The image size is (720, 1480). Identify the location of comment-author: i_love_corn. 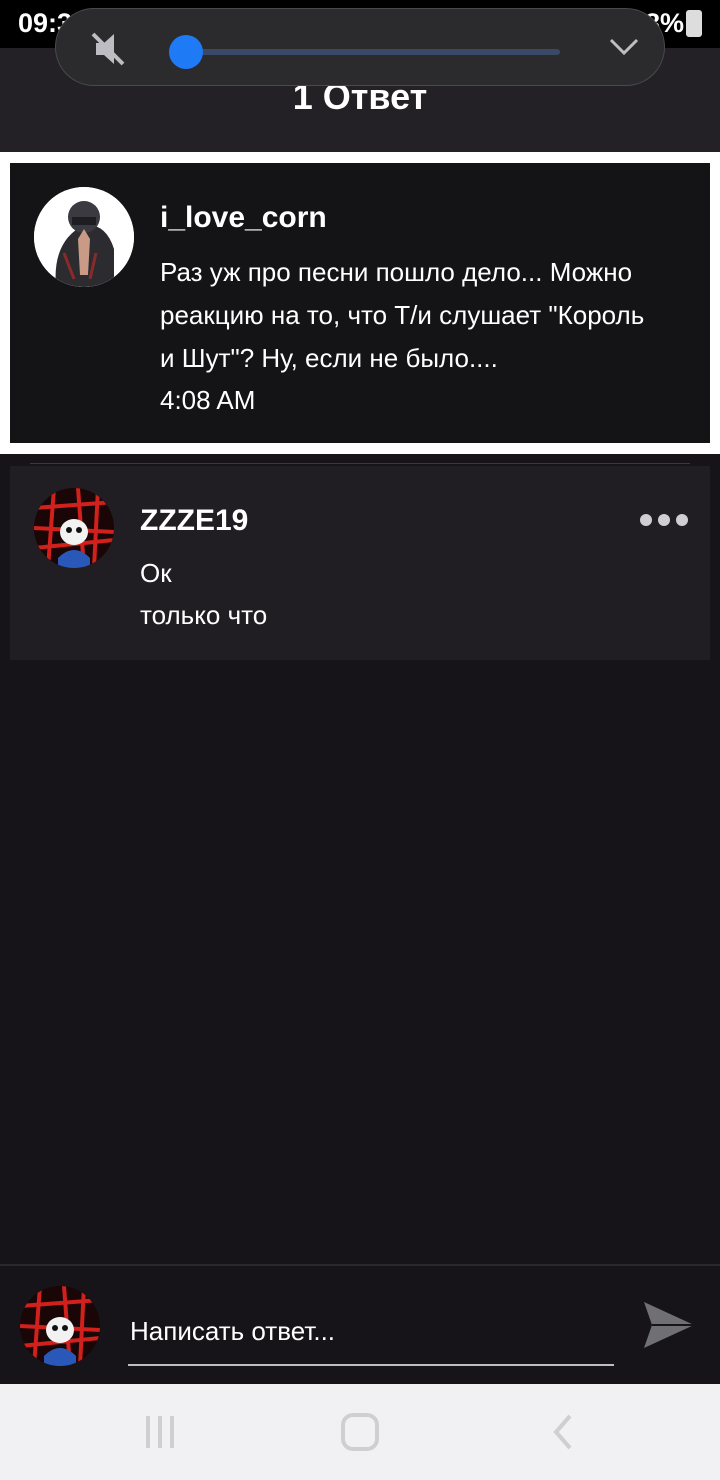
(243, 218).